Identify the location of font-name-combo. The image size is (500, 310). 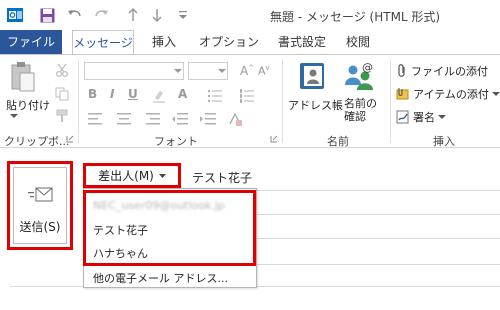
(134, 71).